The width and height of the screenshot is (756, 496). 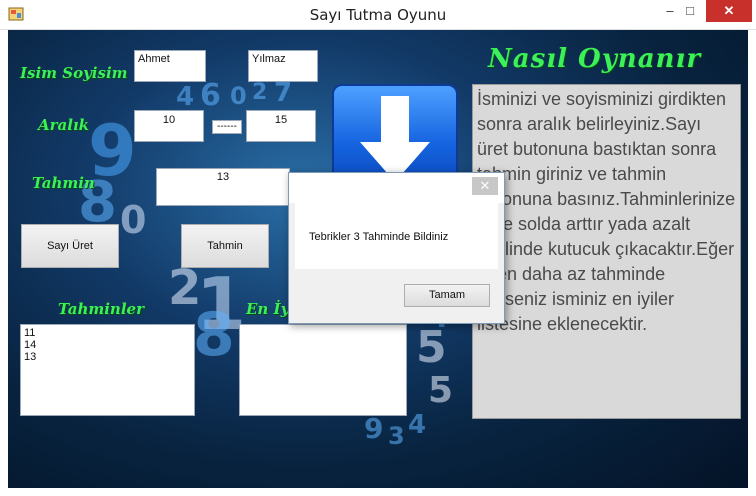 What do you see at coordinates (101, 309) in the screenshot?
I see `guesses-label: Tahminler` at bounding box center [101, 309].